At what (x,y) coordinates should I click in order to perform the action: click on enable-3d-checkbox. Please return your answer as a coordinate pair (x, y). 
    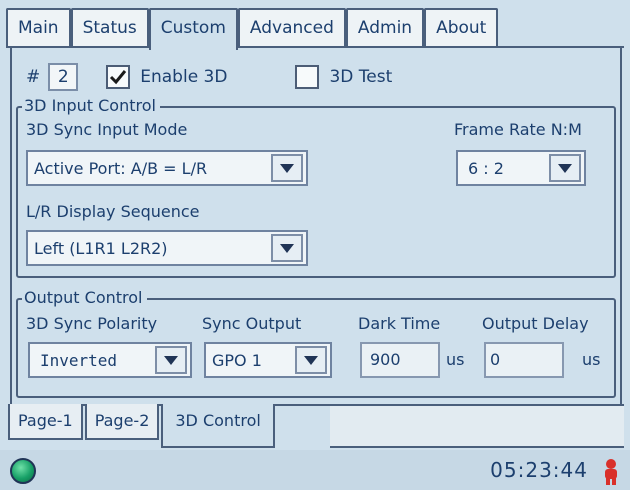
    Looking at the image, I should click on (118, 77).